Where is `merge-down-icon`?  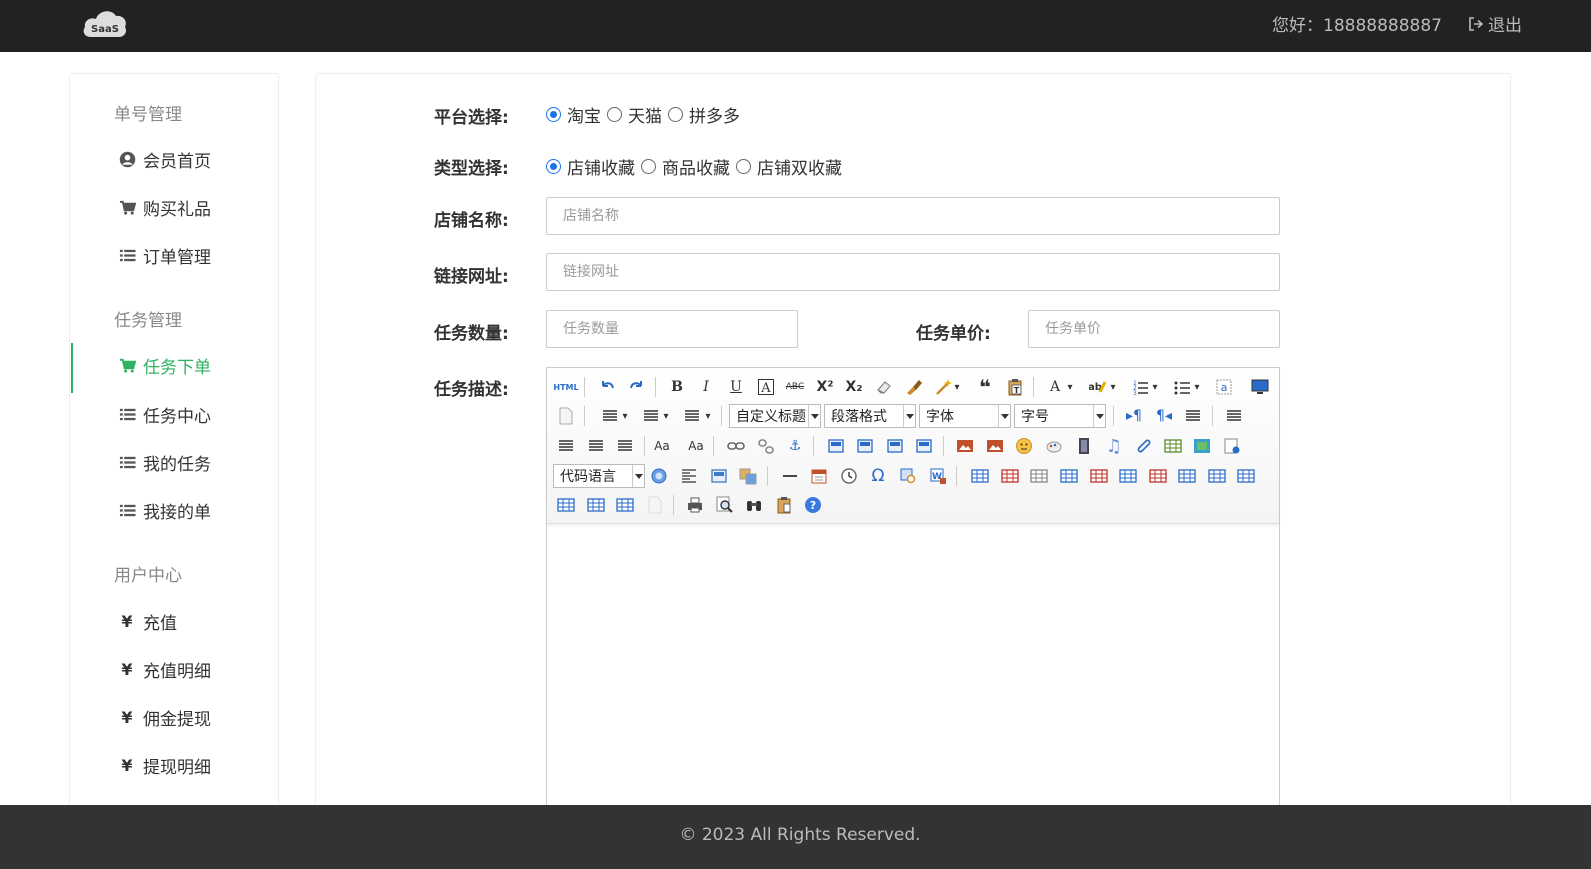
merge-down-icon is located at coordinates (1246, 476).